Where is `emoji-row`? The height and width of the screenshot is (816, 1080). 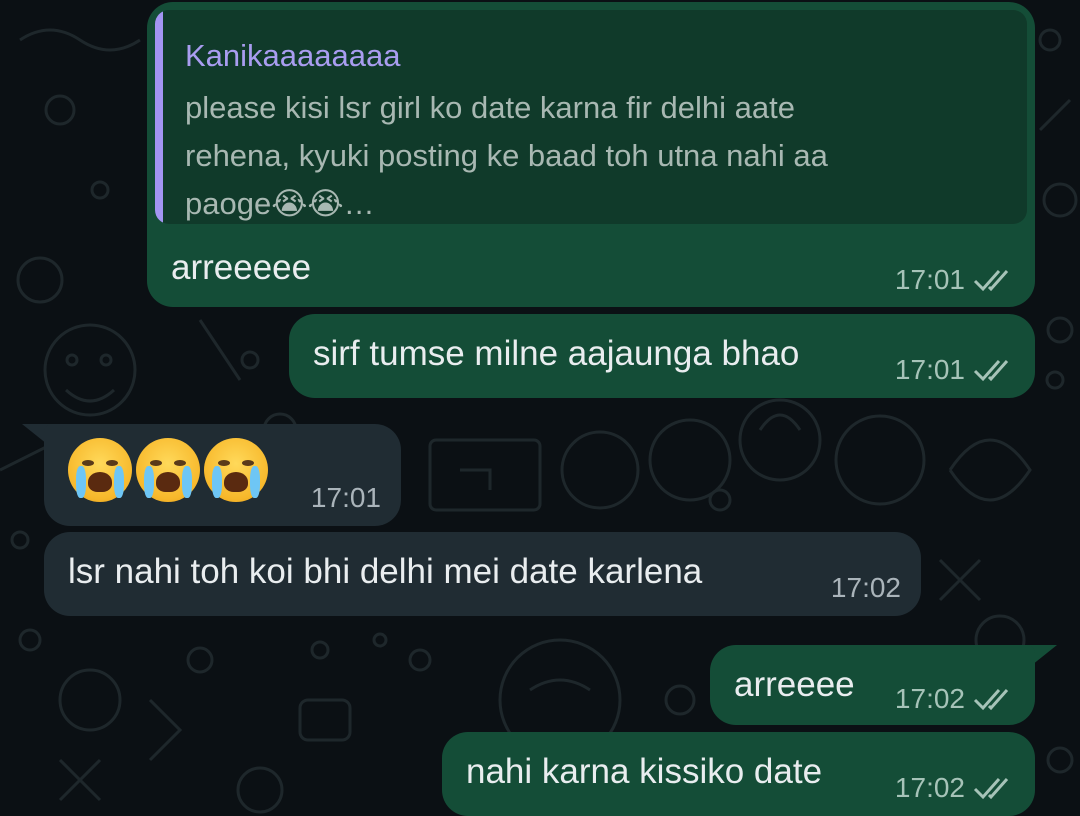
emoji-row is located at coordinates (168, 470).